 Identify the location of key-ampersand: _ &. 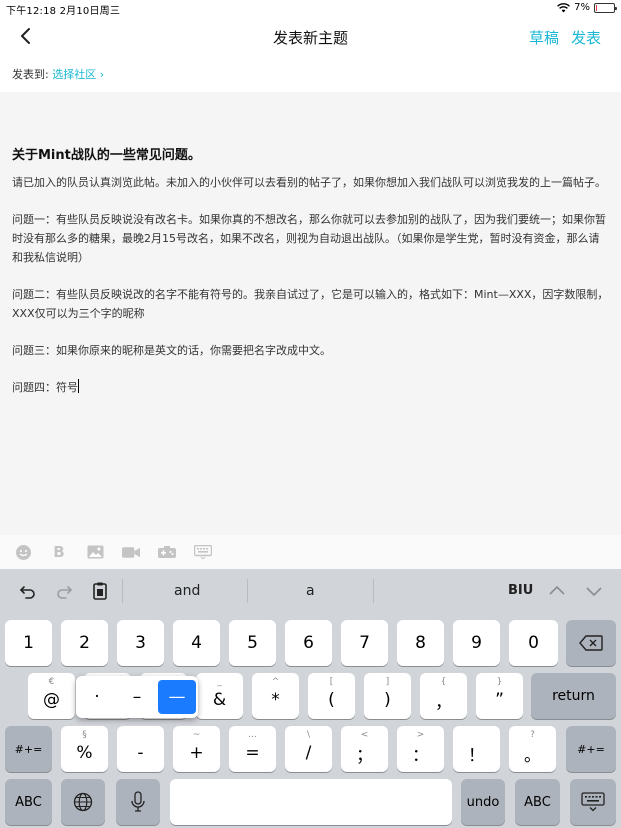
(219, 696).